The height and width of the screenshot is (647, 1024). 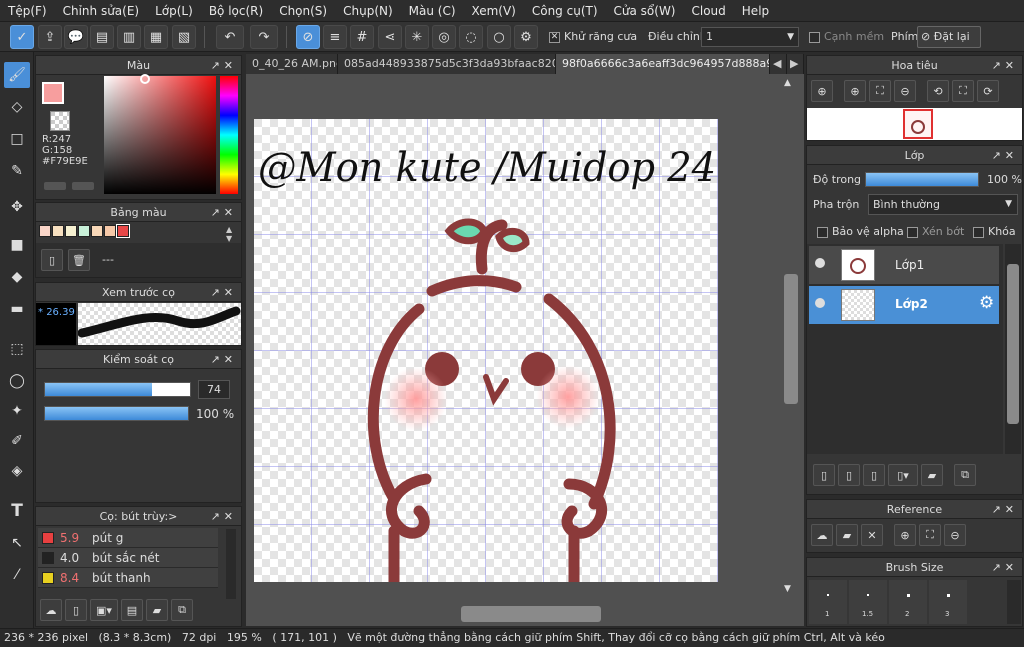 I want to click on rotate-icon: ⟲, so click(x=938, y=91).